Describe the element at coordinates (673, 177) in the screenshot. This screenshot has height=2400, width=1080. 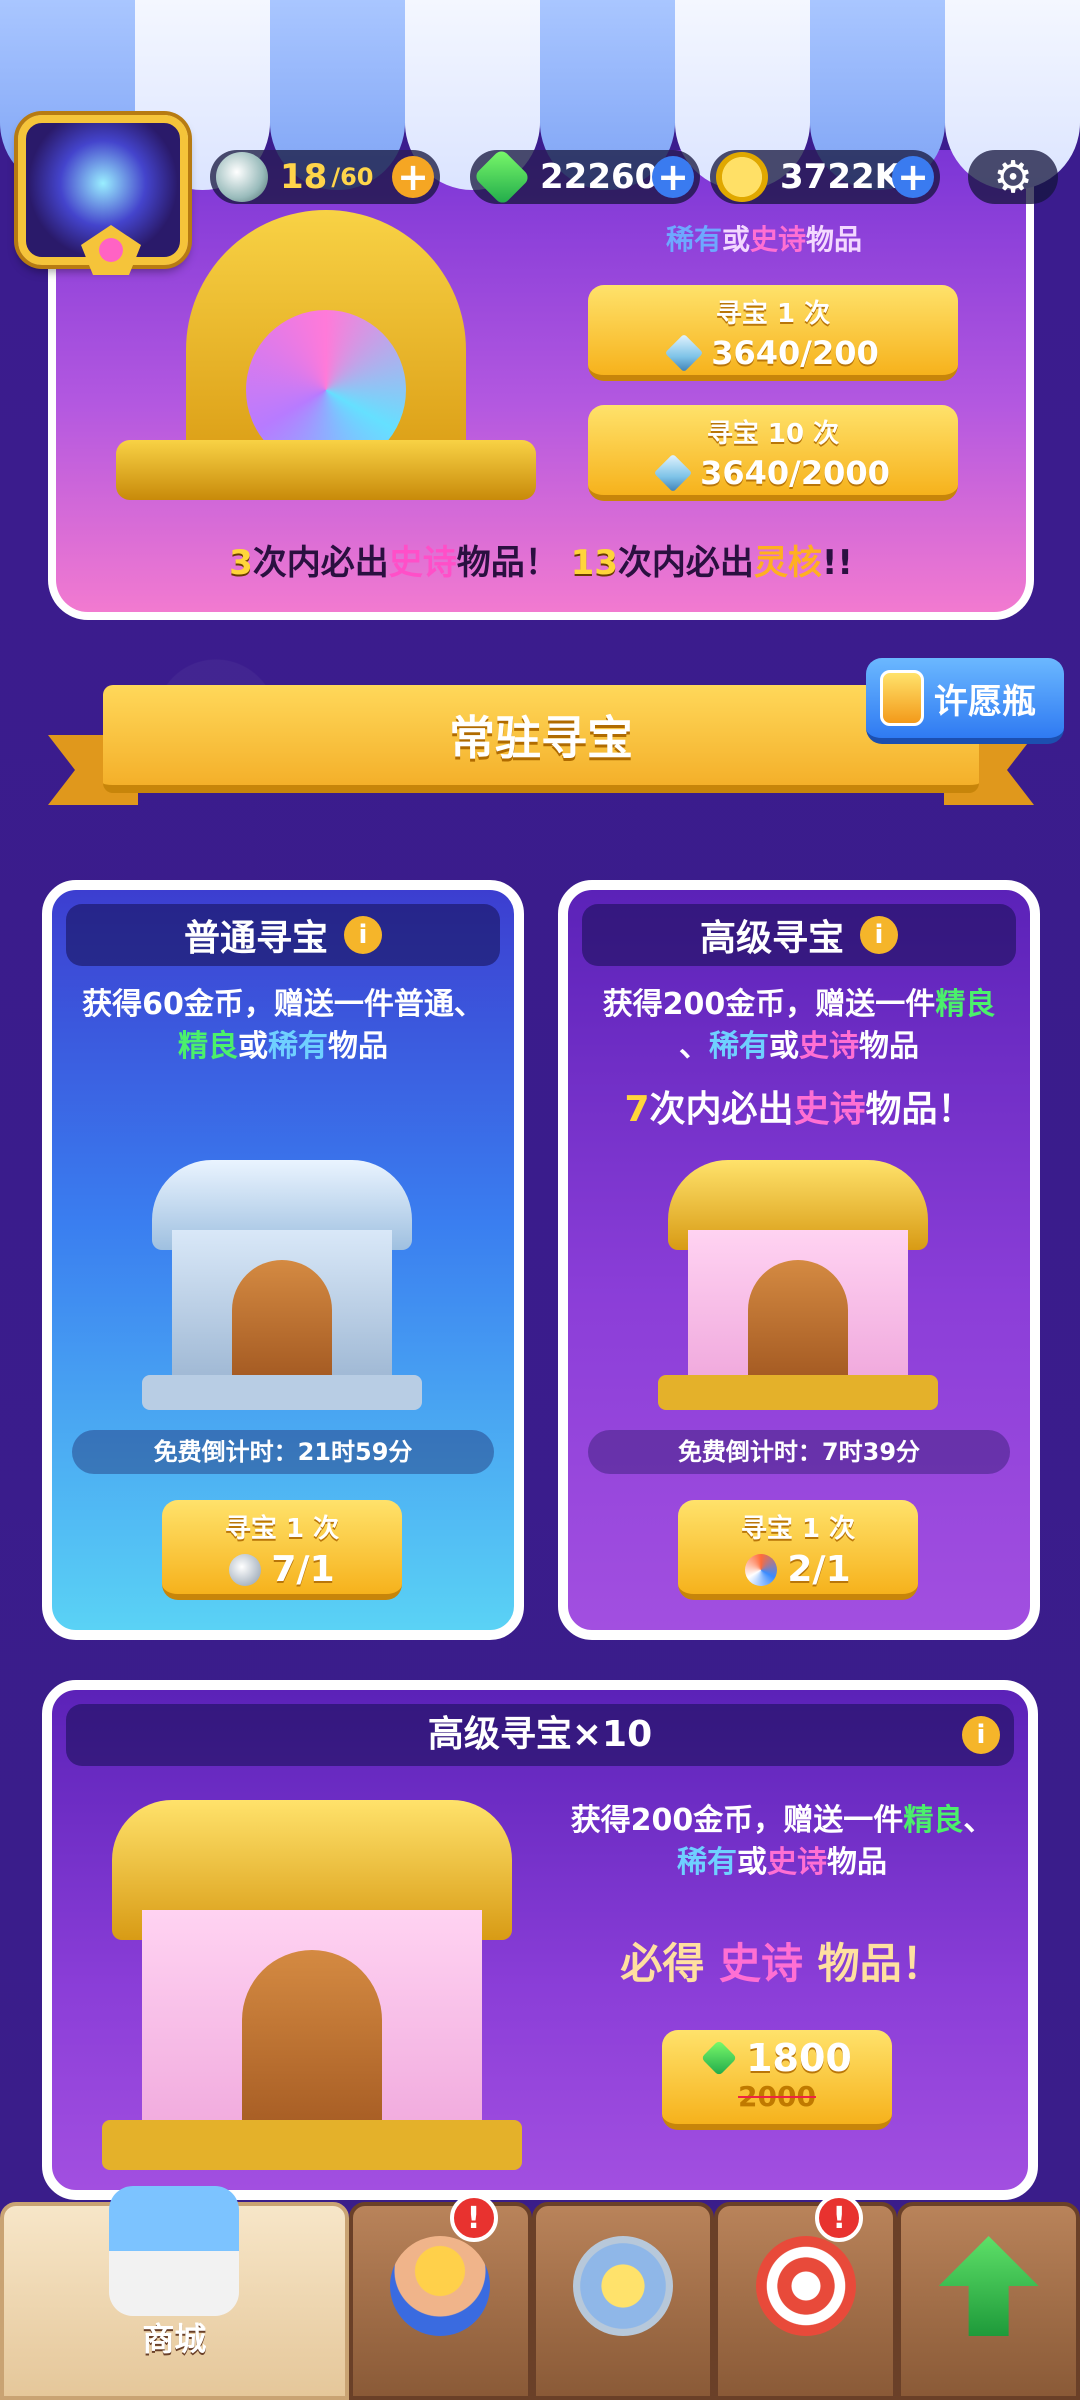
I see `add-gems-button: +` at that location.